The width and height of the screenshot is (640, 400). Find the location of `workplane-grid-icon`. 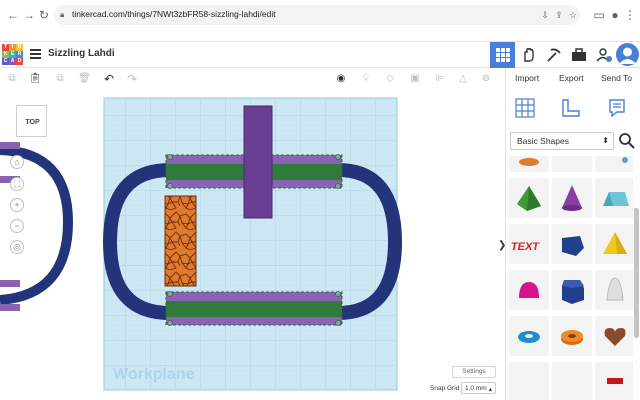

workplane-grid-icon is located at coordinates (525, 108).